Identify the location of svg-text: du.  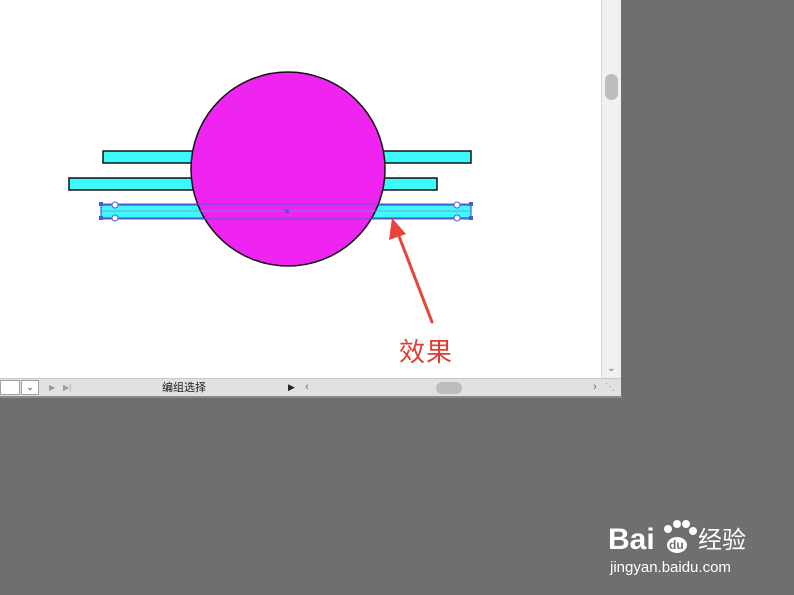
(676, 545).